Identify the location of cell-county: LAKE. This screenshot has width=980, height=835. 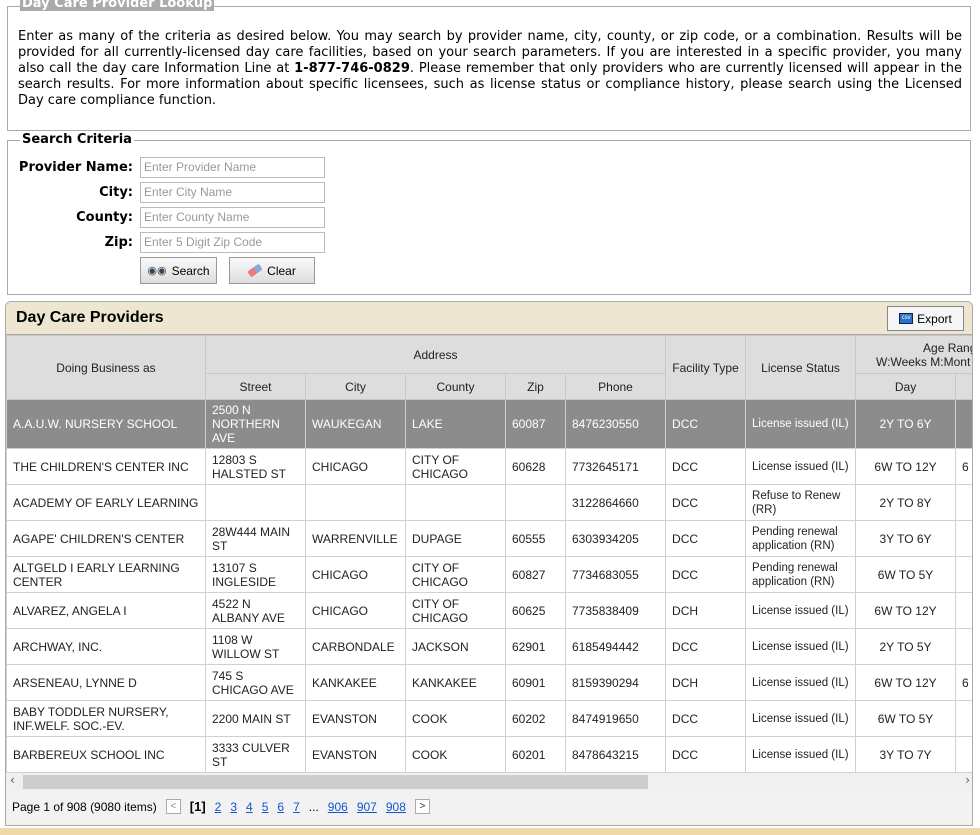
(455, 424).